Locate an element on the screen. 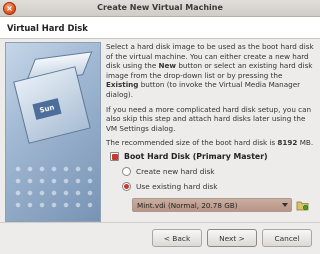  page-title: Virtual Hard Disk is located at coordinates (47, 28).